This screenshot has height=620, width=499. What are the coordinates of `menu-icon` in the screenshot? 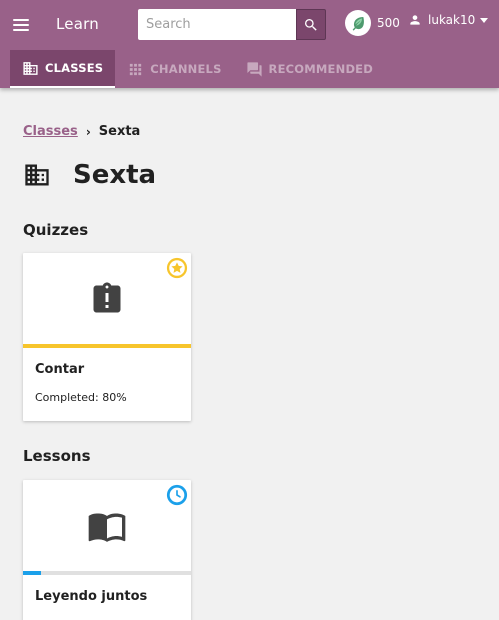 It's located at (21, 25).